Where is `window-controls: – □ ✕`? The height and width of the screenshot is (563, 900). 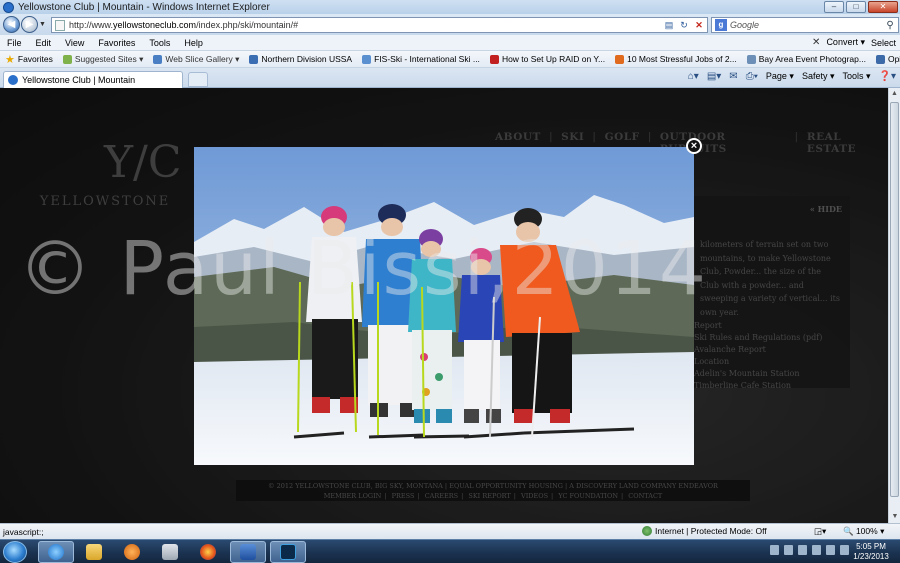
window-controls: – □ ✕ is located at coordinates (861, 7).